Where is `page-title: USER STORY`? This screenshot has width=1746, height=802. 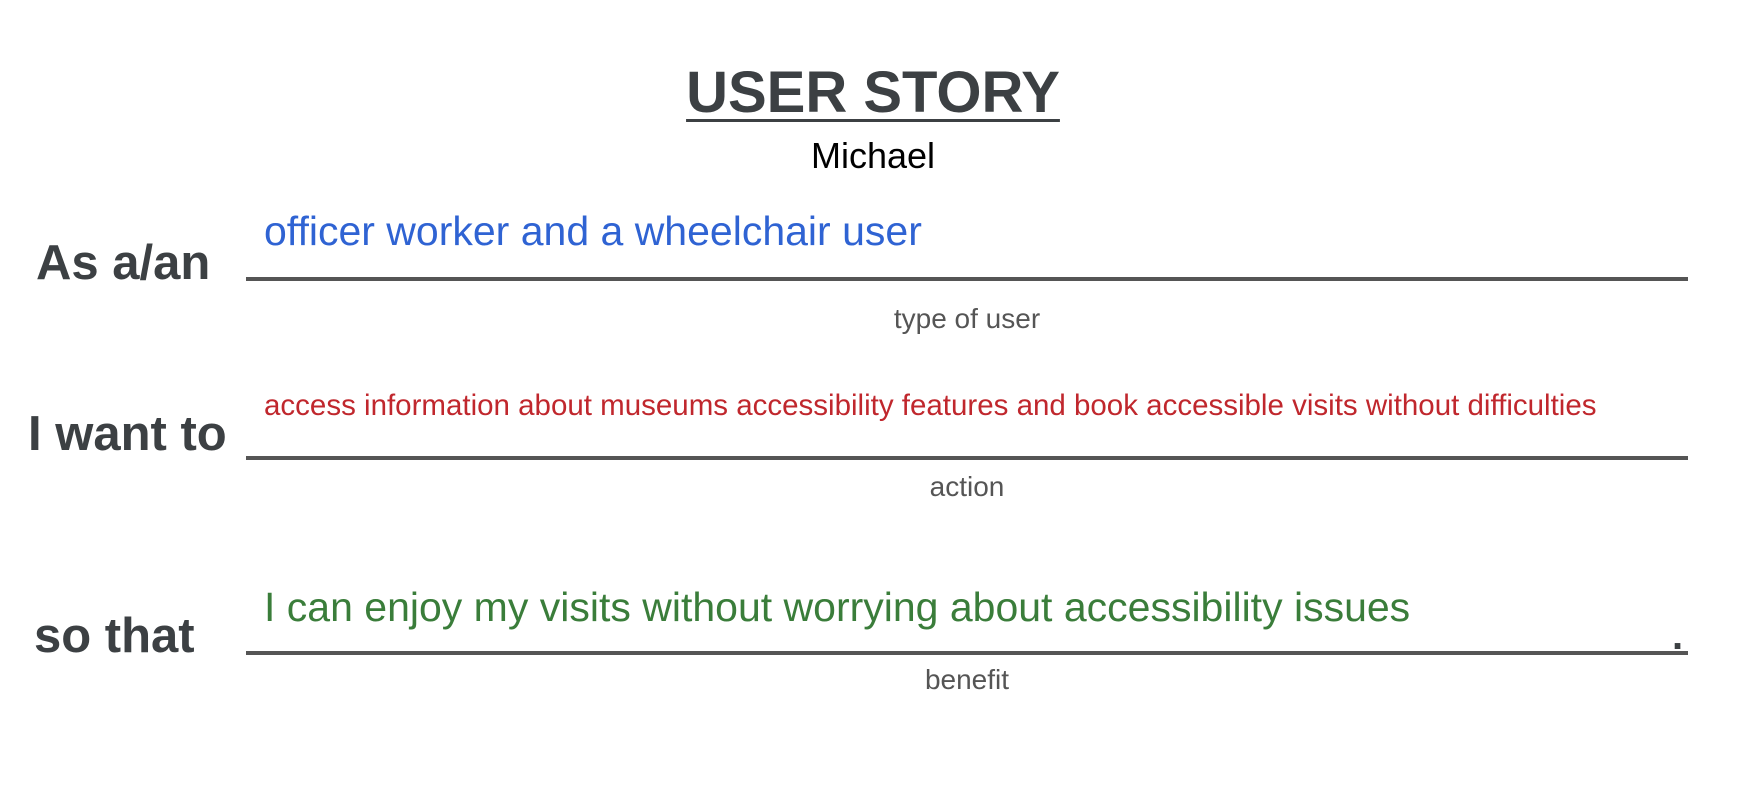
page-title: USER STORY is located at coordinates (873, 93).